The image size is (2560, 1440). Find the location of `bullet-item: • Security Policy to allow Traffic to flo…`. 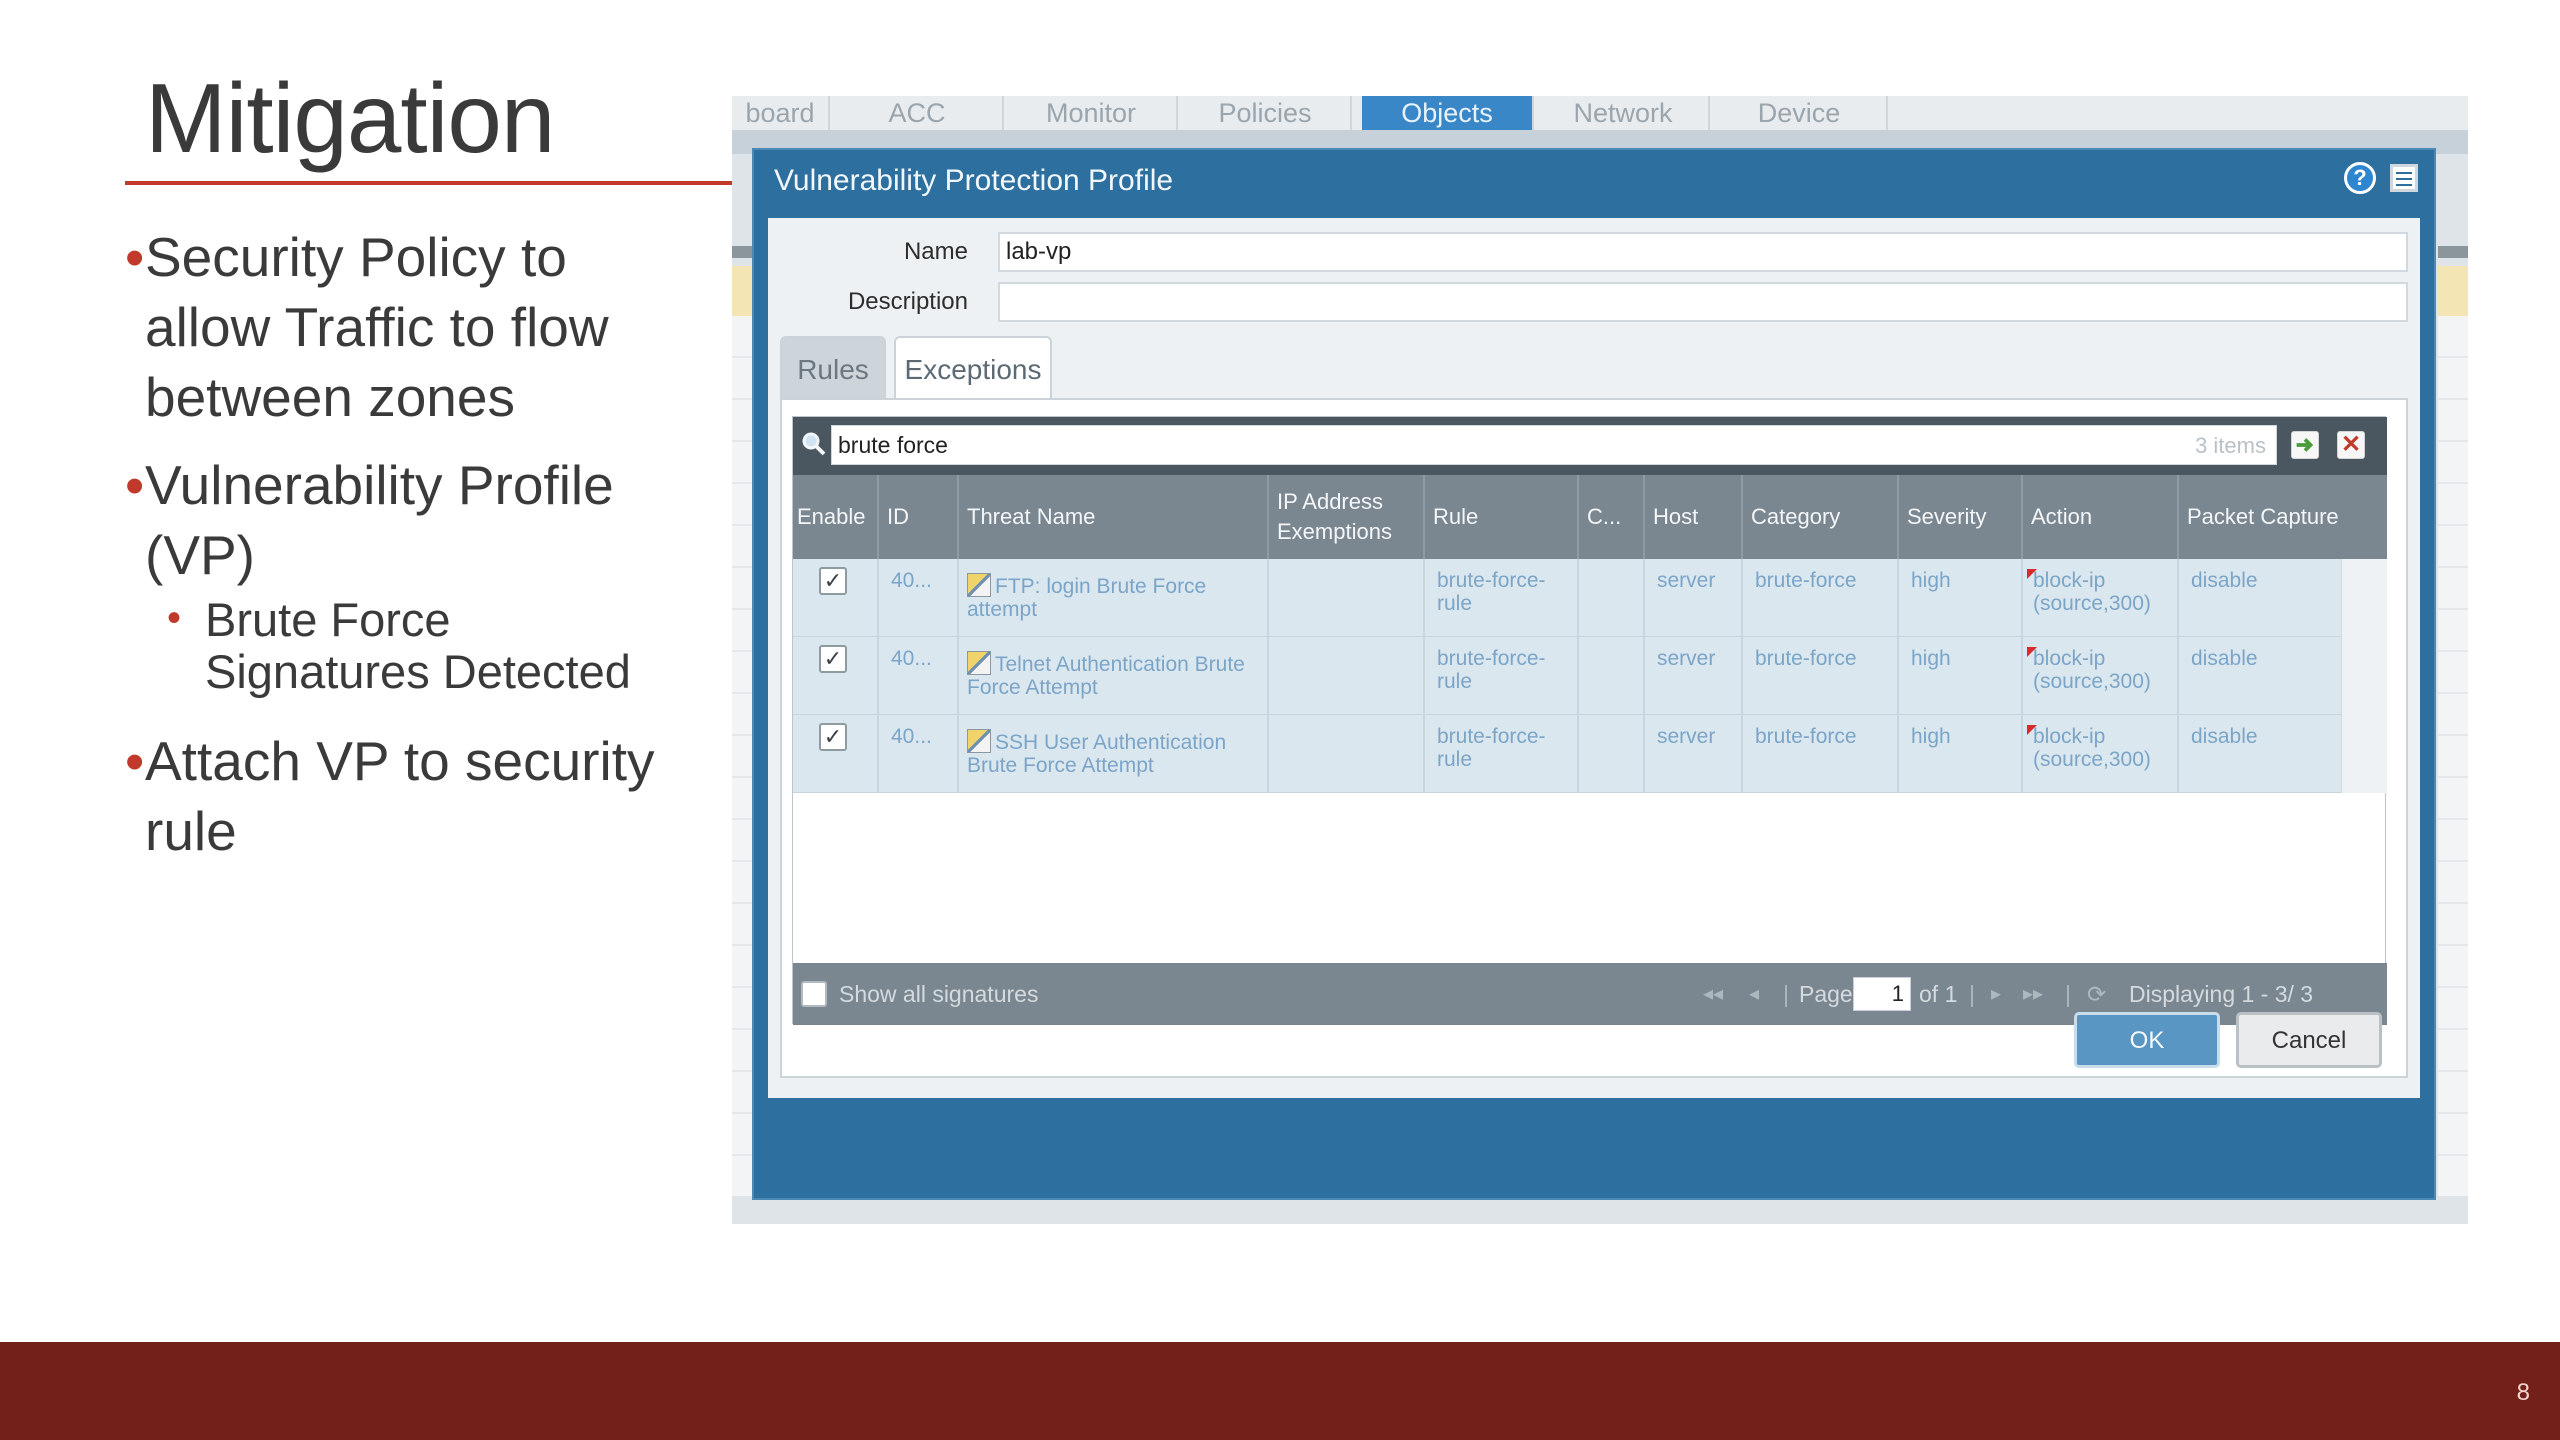

bullet-item: • Security Policy to allow Traffic to flo… is located at coordinates (405, 327).